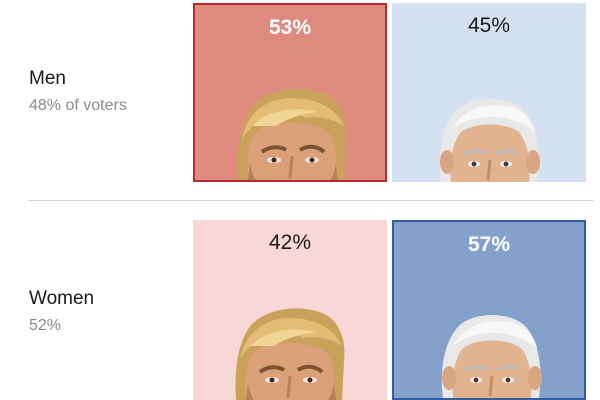  I want to click on trump-percentage: 42%, so click(290, 242).